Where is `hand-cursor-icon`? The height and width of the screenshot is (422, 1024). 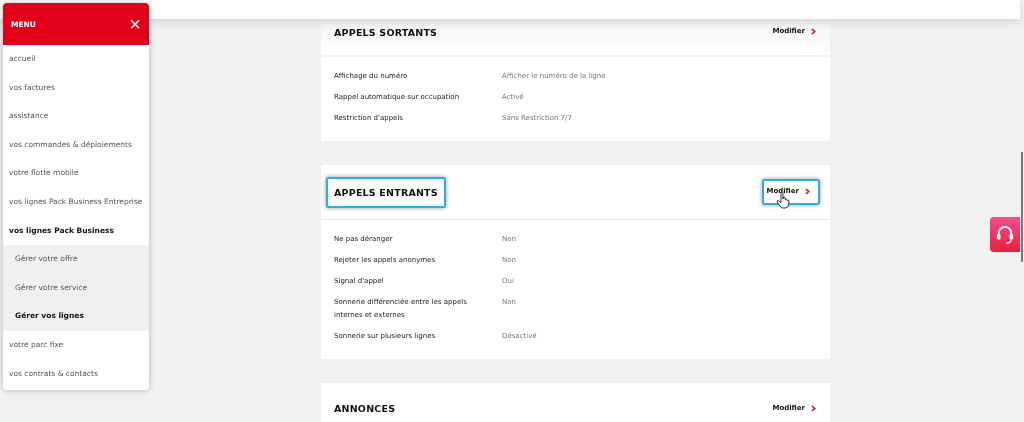
hand-cursor-icon is located at coordinates (783, 200).